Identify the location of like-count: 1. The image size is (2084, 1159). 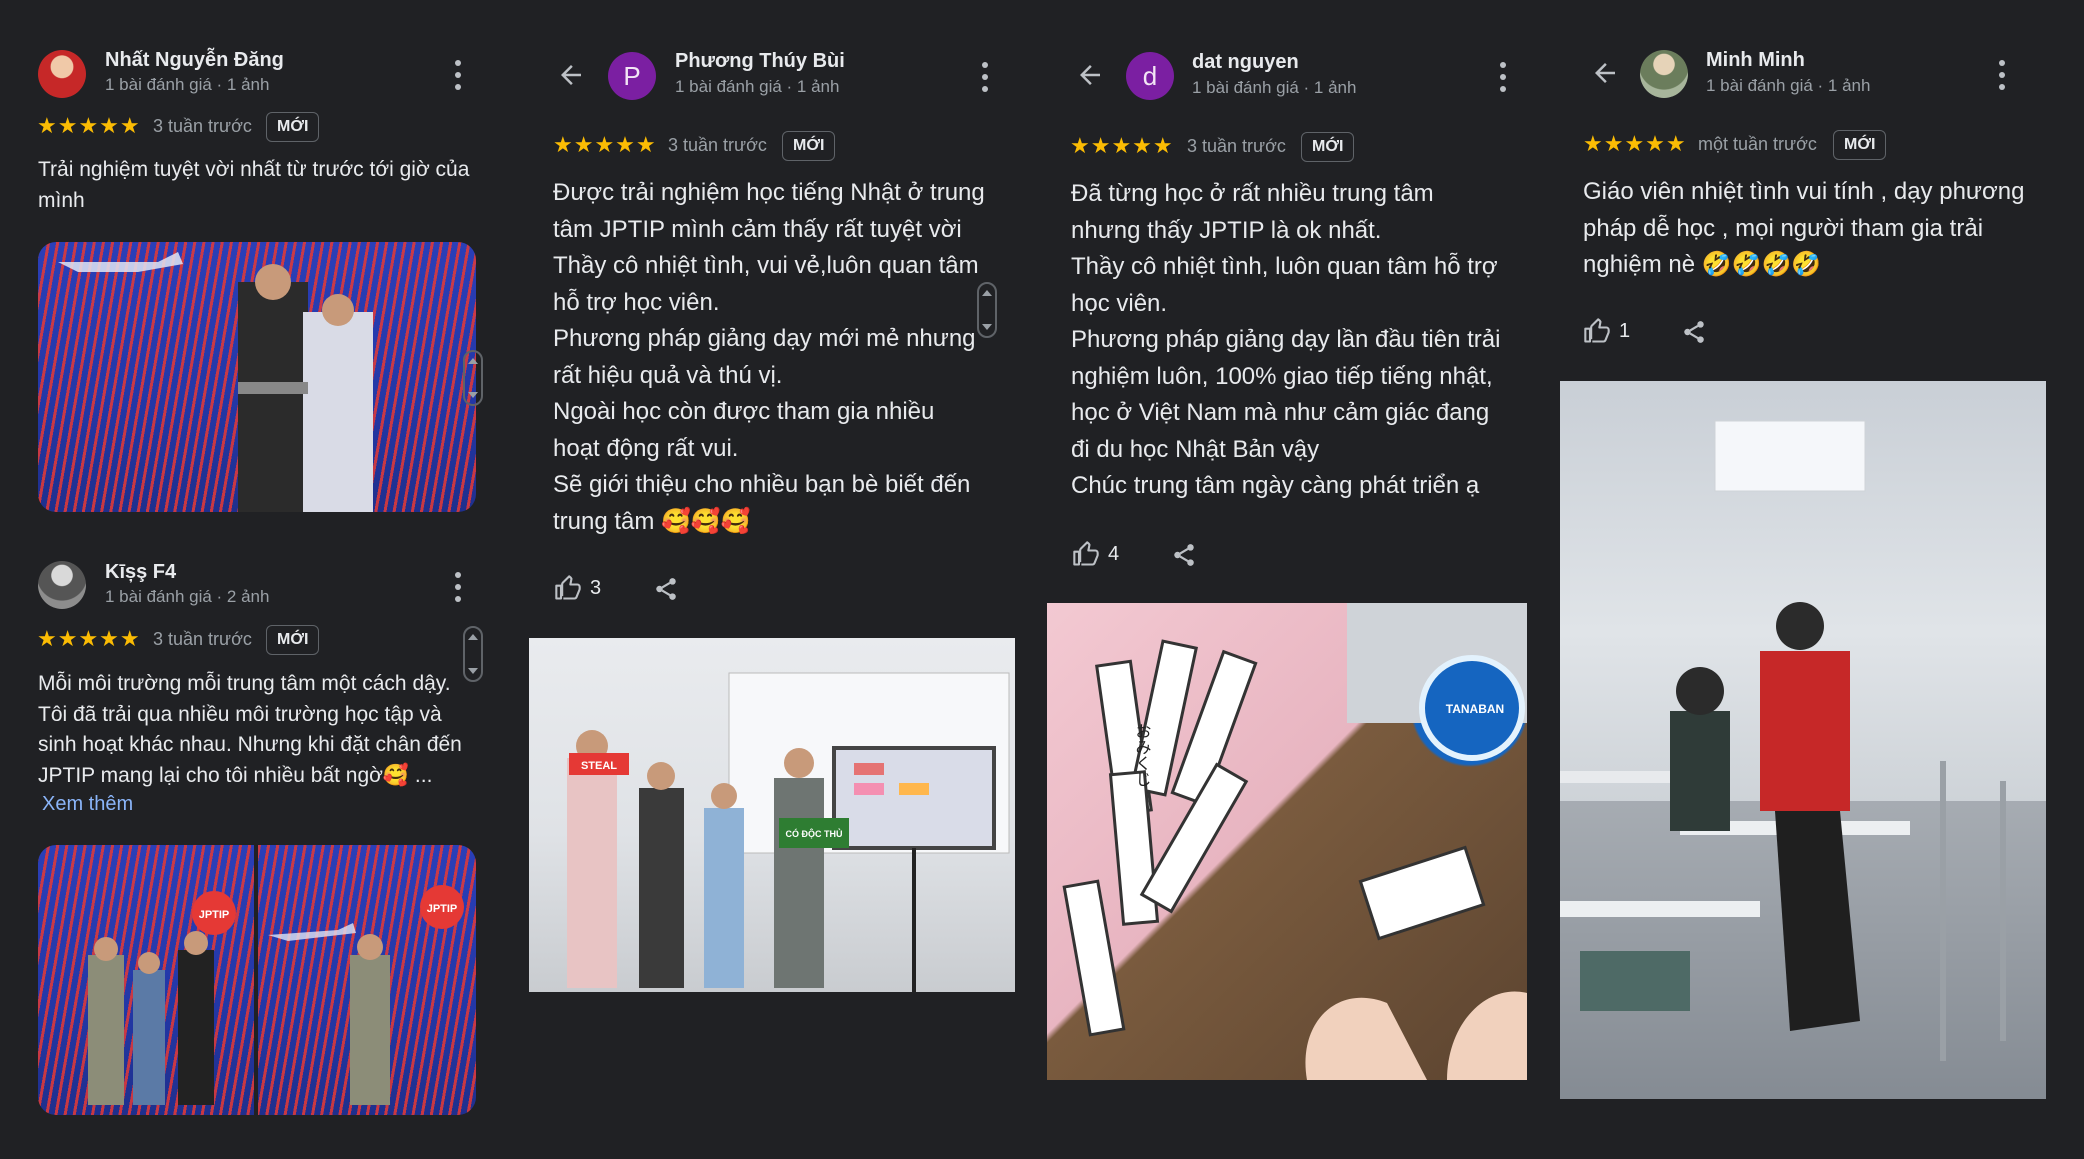
(1625, 330).